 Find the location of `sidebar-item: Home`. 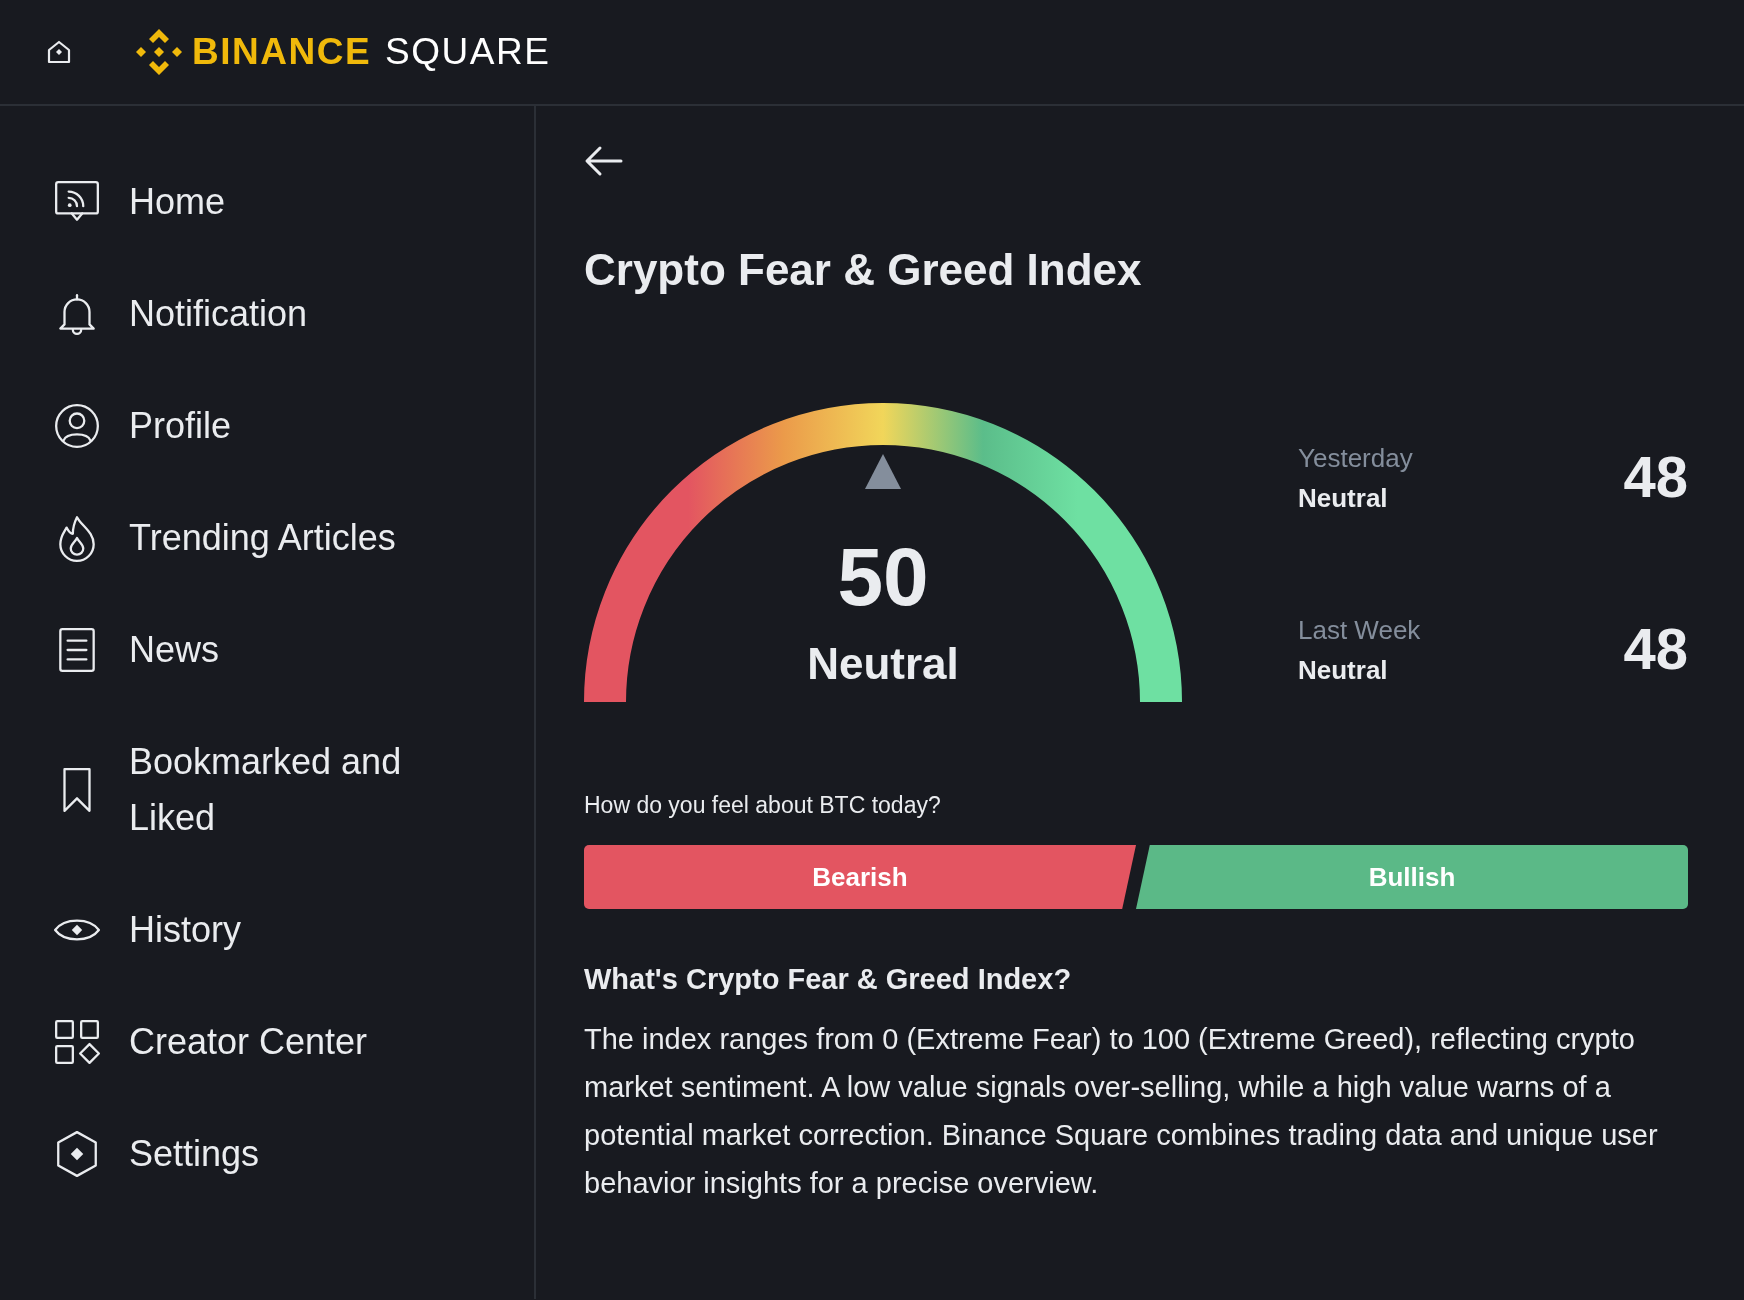

sidebar-item: Home is located at coordinates (177, 202).